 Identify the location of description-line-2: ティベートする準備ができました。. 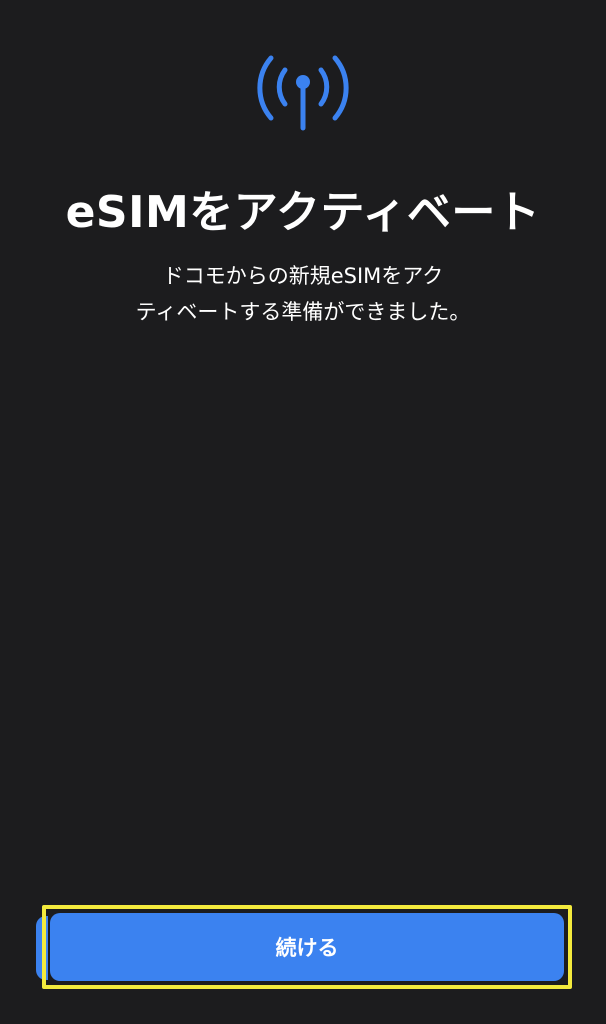
(303, 312).